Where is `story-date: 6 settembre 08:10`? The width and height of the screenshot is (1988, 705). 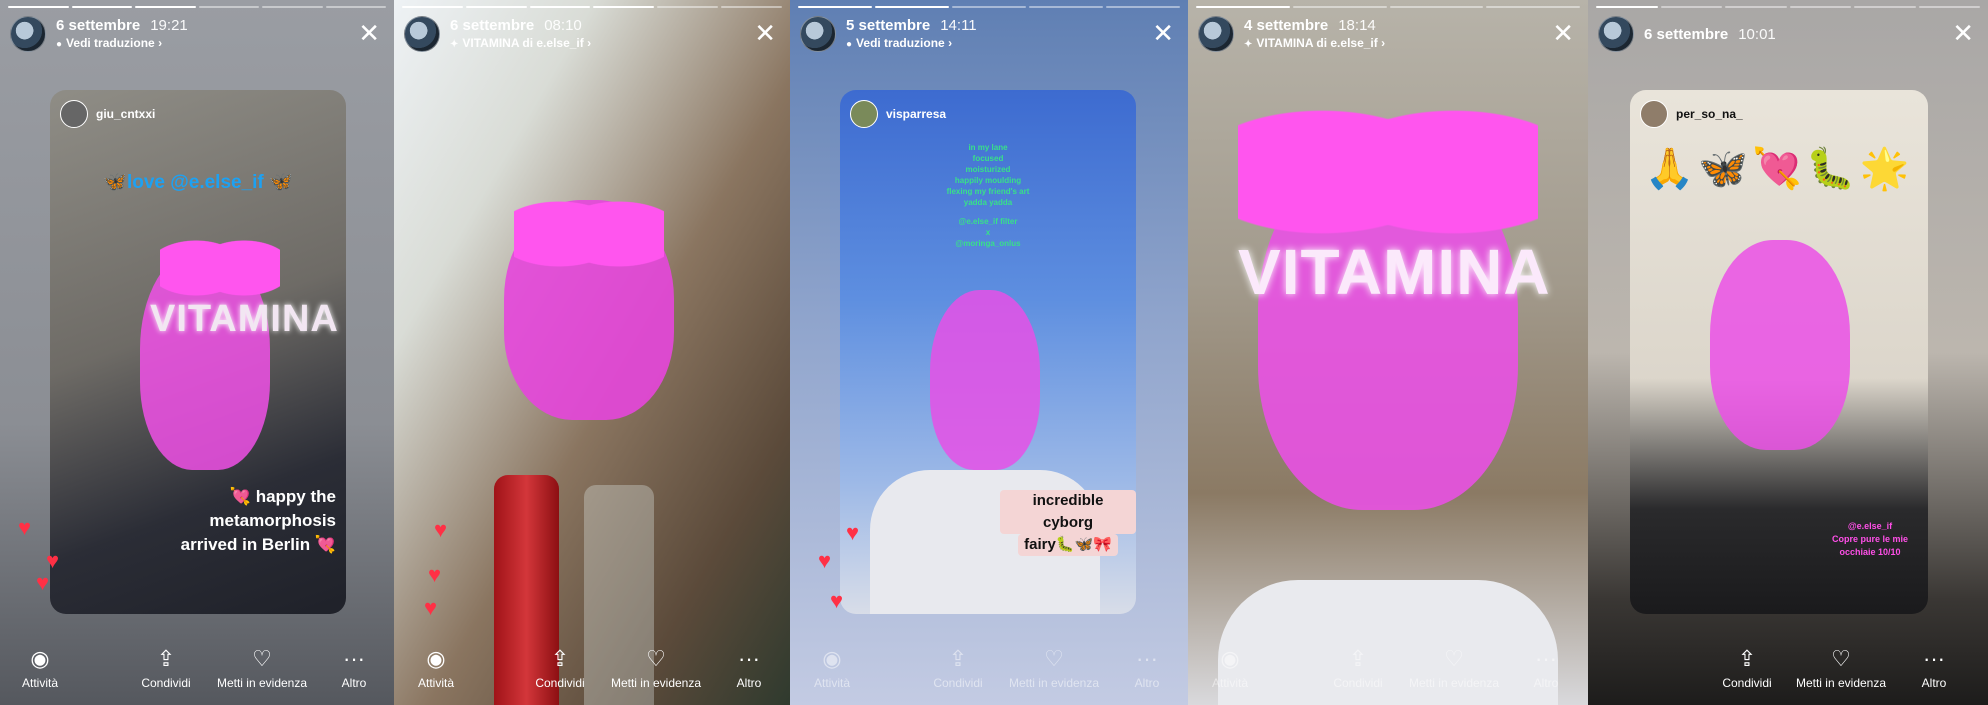
story-date: 6 settembre 08:10 is located at coordinates (516, 25).